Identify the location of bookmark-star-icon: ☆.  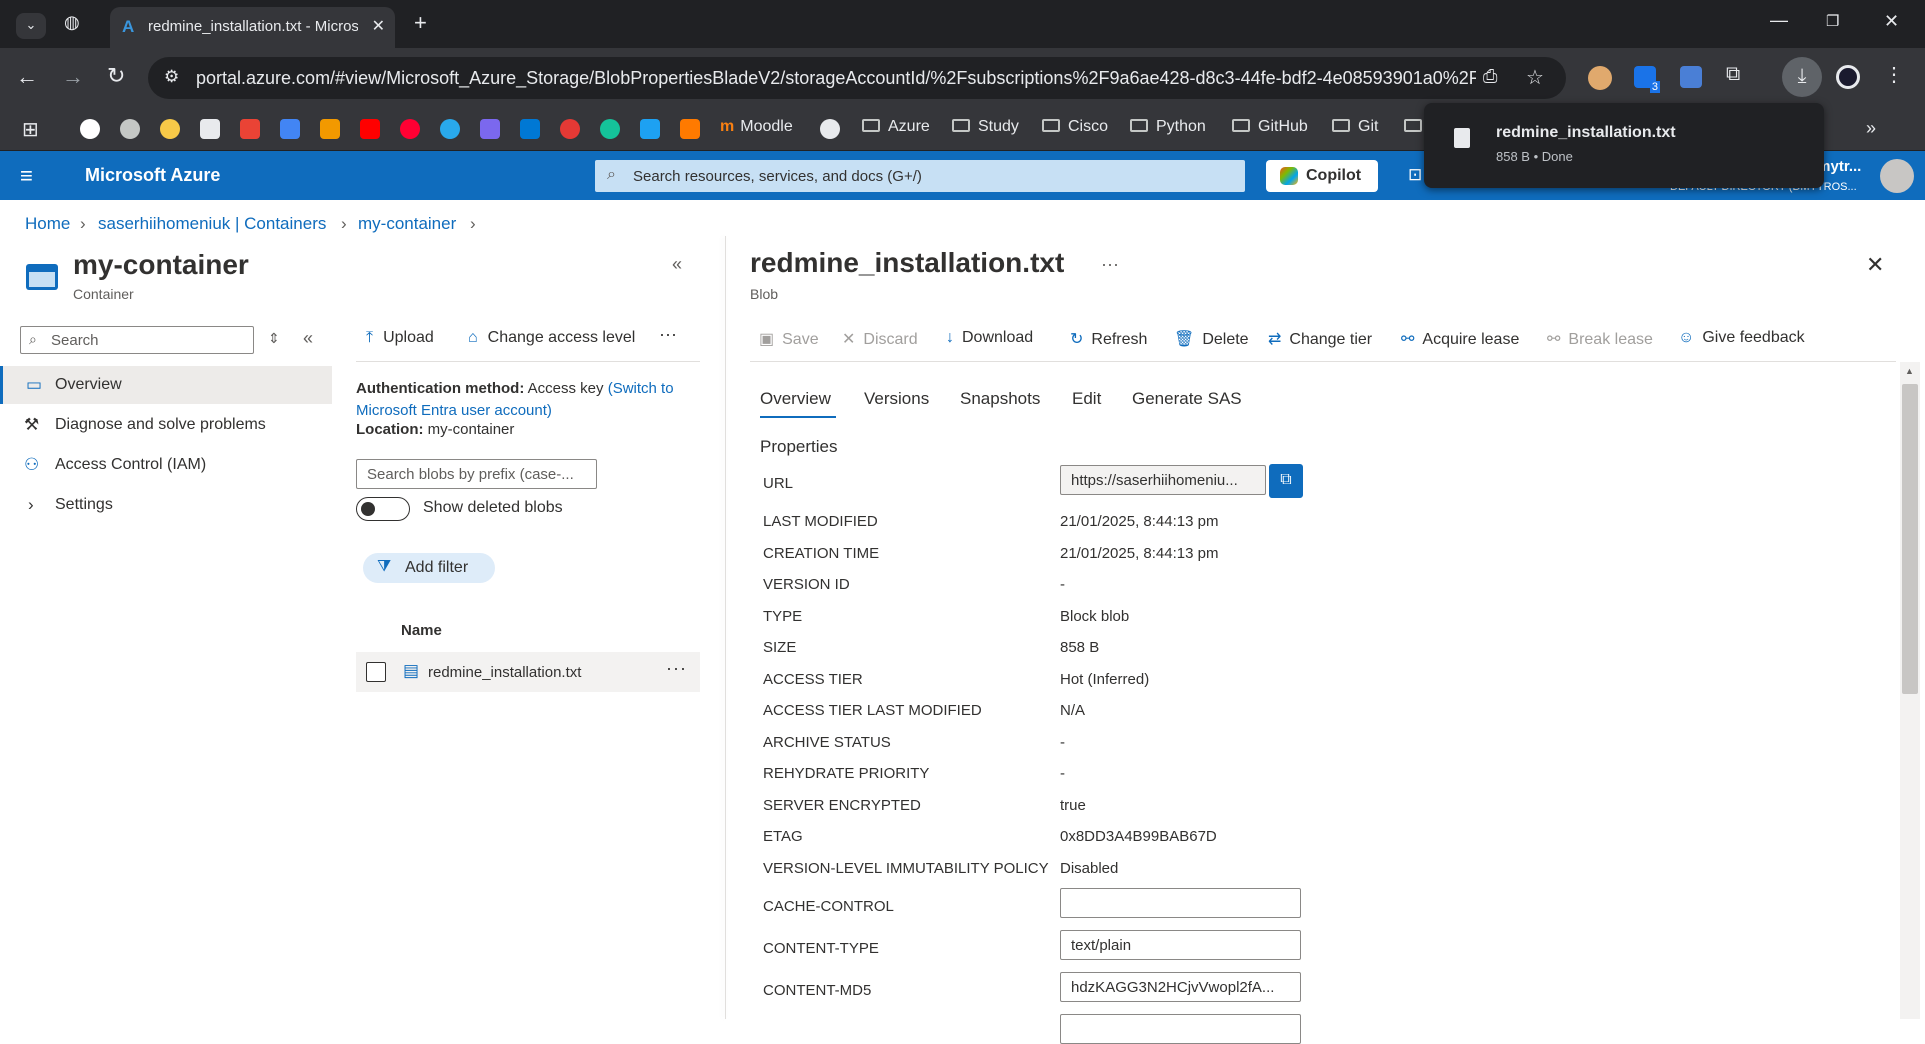
(1535, 77).